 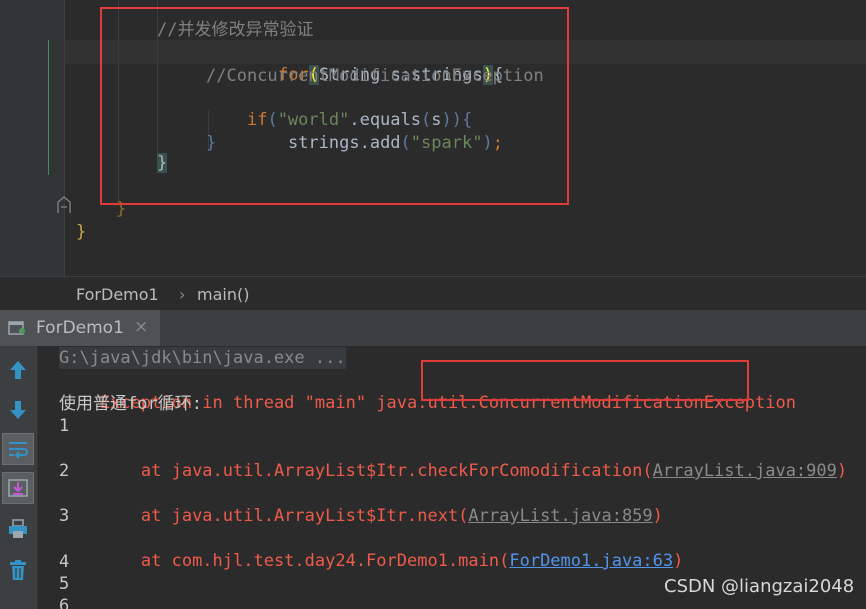 I want to click on scroll-up-button, so click(x=18, y=370).